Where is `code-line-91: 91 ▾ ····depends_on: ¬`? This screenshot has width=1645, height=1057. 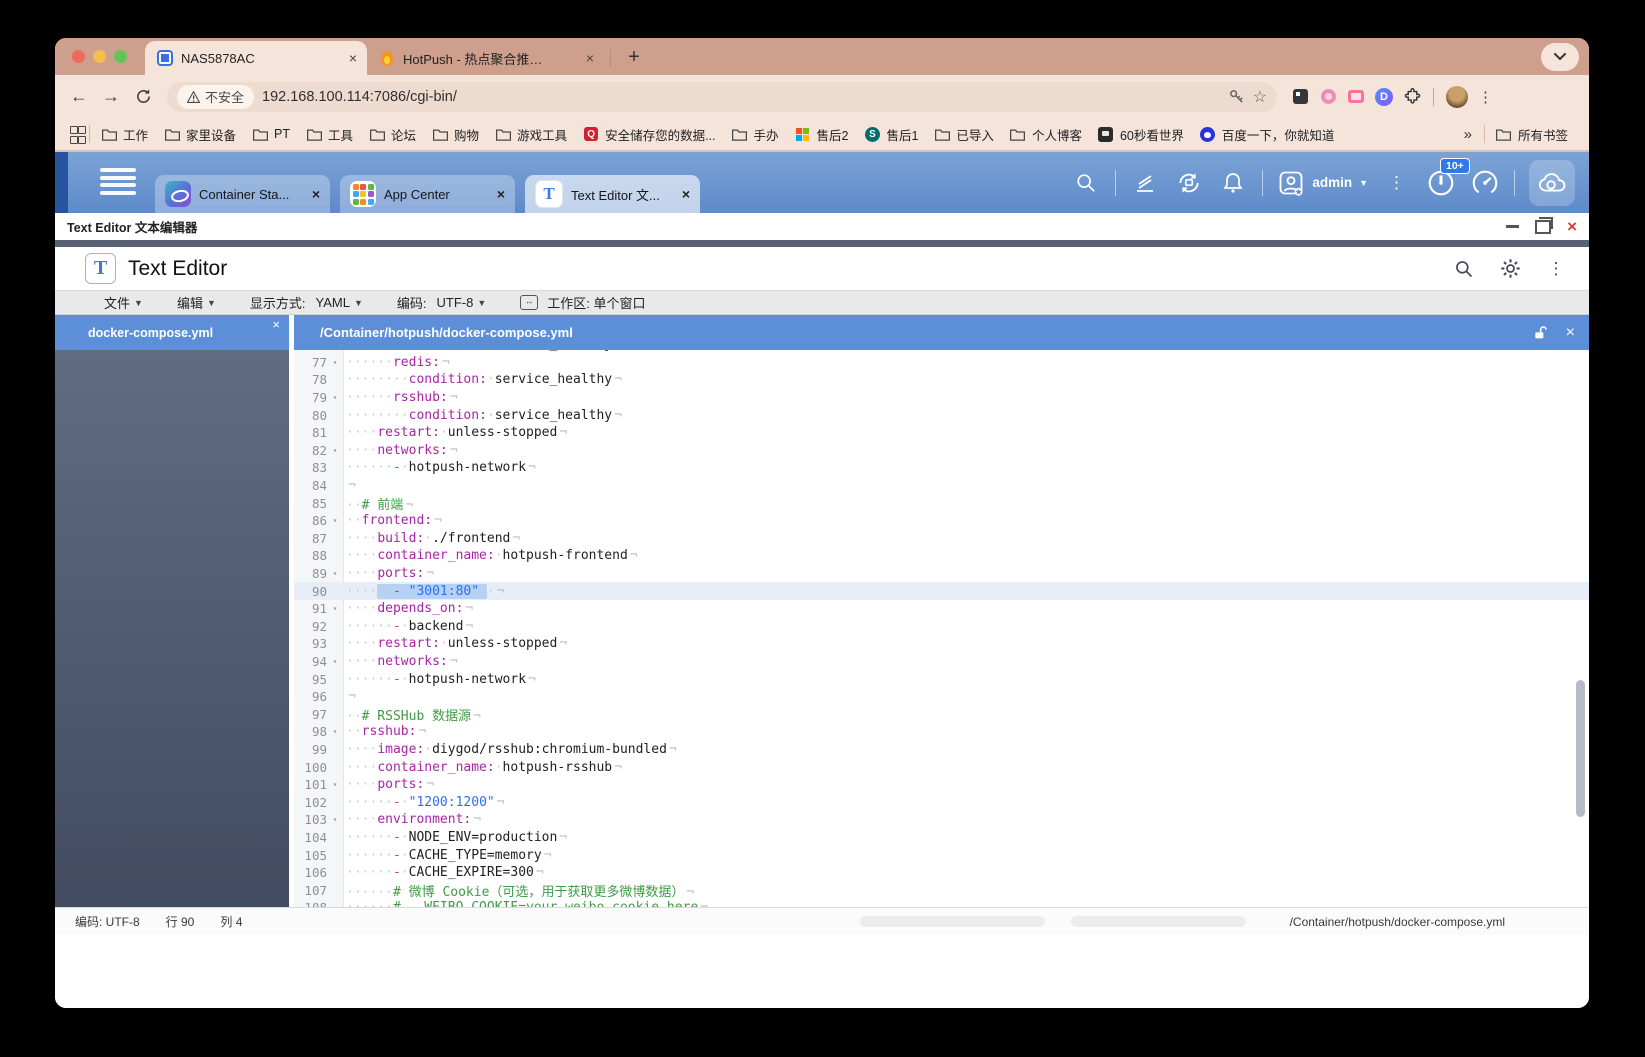
code-line-91: 91 ▾ ····depends_on: ¬ is located at coordinates (941, 609).